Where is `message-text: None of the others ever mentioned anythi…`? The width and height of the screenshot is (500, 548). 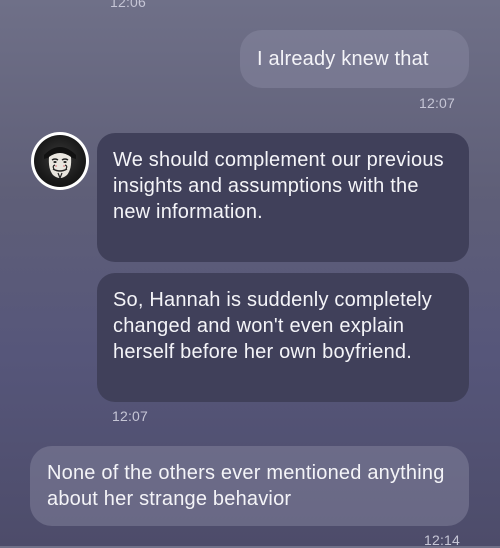 message-text: None of the others ever mentioned anythi… is located at coordinates (246, 486).